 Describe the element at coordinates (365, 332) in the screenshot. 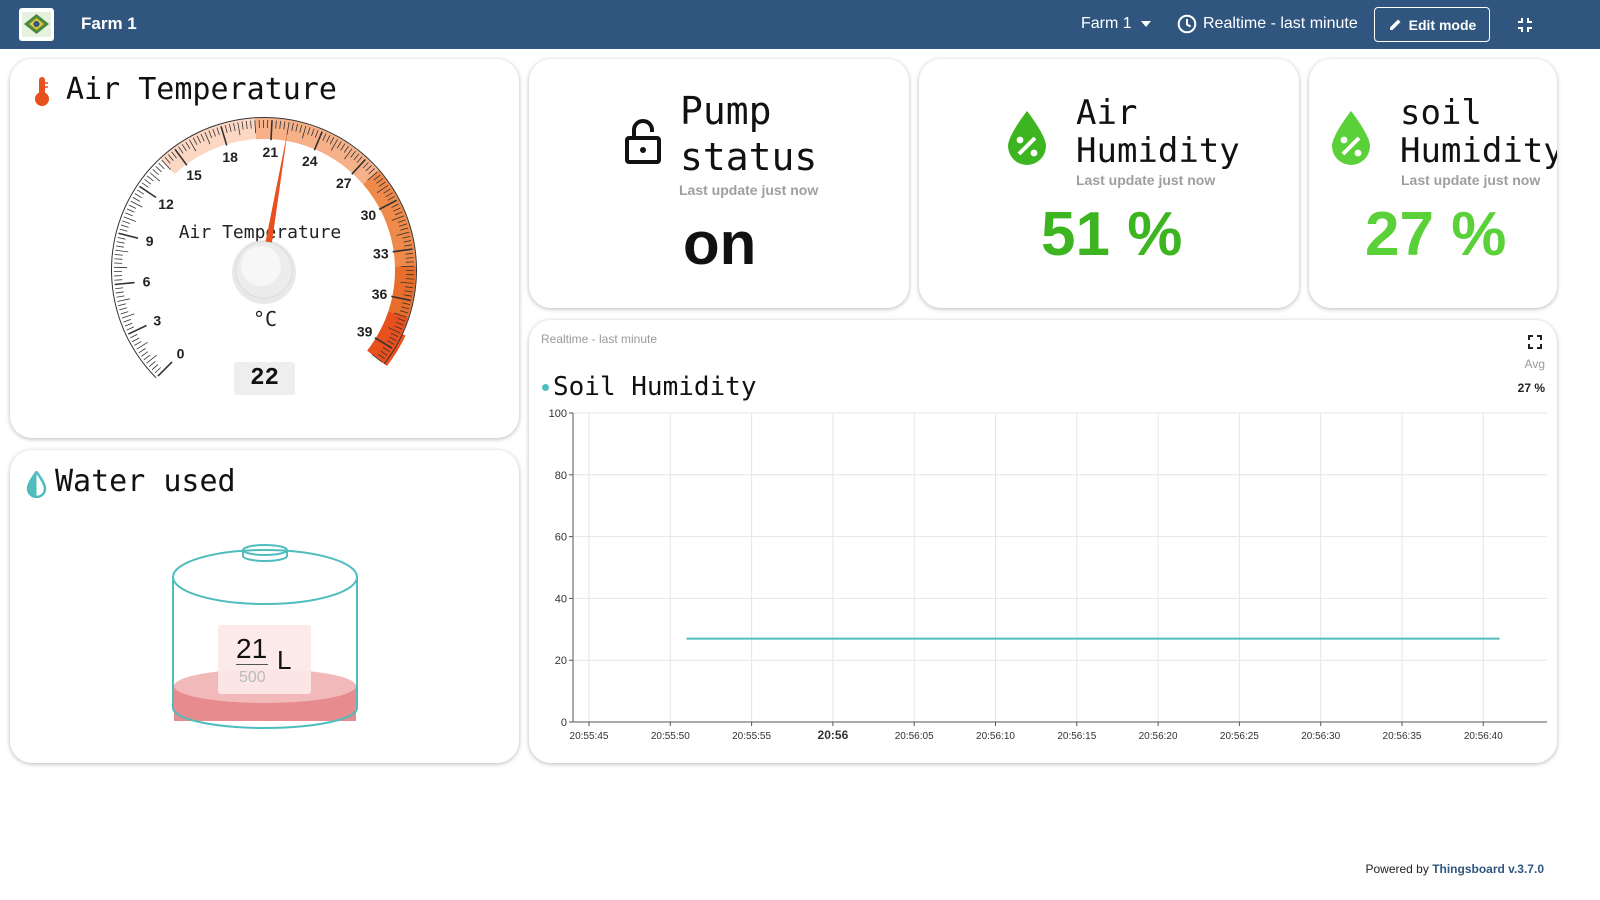

I see `gauge-tick-label: 39` at that location.